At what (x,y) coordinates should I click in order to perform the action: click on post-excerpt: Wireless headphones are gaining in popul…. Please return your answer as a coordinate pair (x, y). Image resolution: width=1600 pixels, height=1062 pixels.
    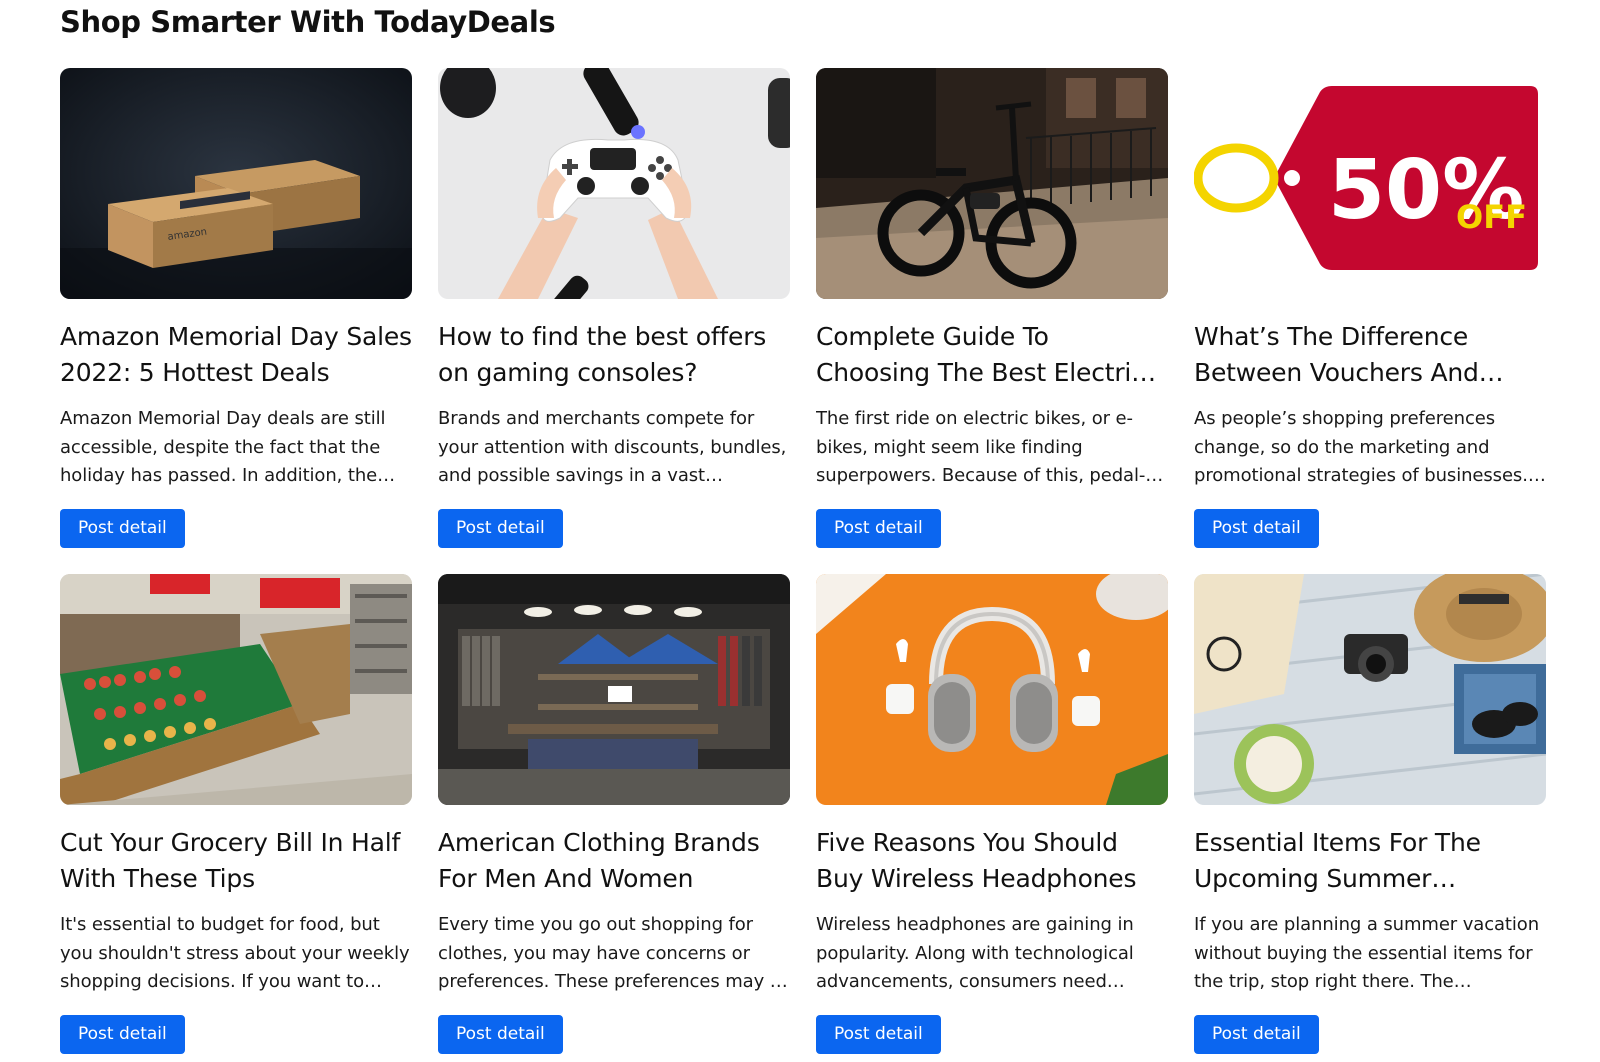
    Looking at the image, I should click on (975, 953).